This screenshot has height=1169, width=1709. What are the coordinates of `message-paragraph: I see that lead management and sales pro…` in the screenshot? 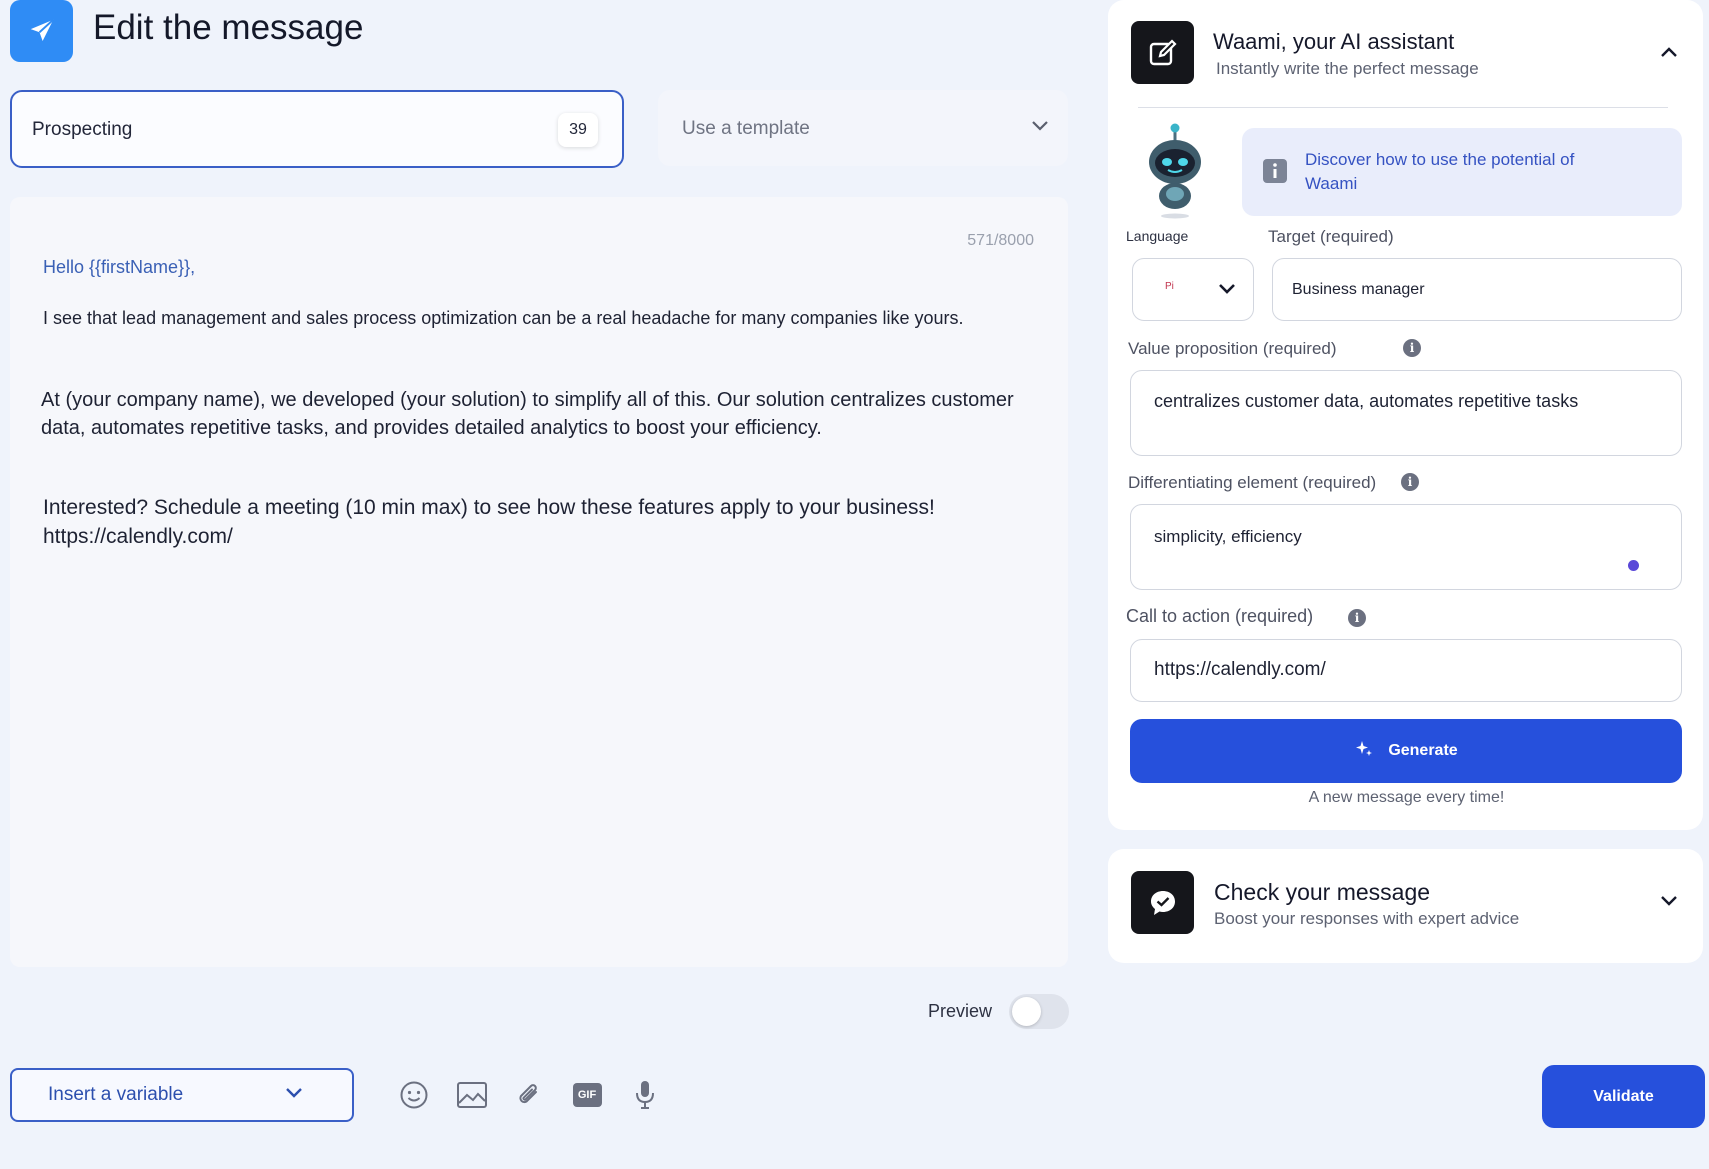 It's located at (503, 318).